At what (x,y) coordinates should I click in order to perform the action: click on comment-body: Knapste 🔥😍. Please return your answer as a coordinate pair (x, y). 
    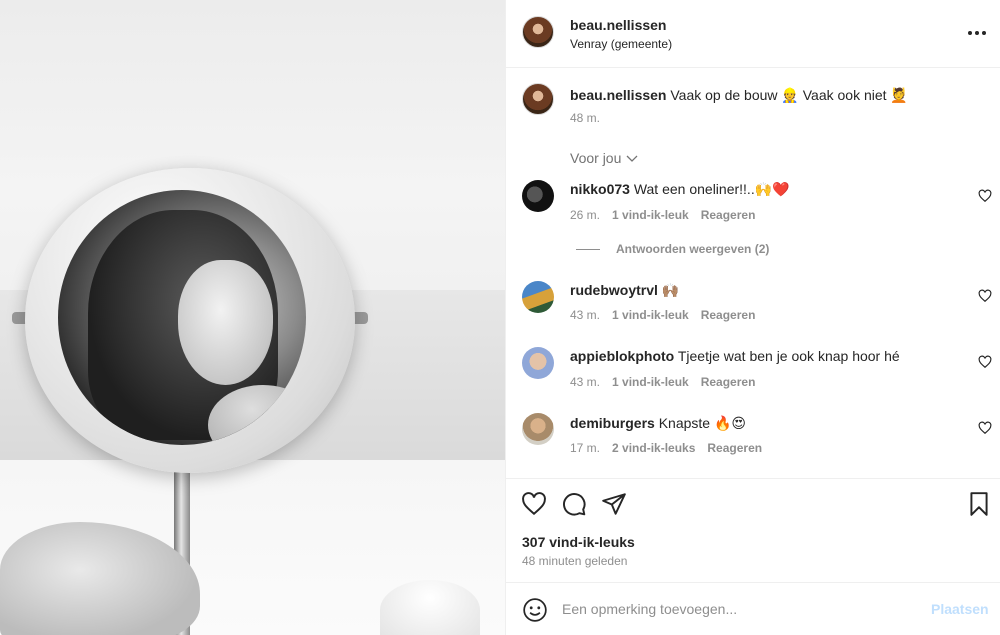
    Looking at the image, I should click on (702, 423).